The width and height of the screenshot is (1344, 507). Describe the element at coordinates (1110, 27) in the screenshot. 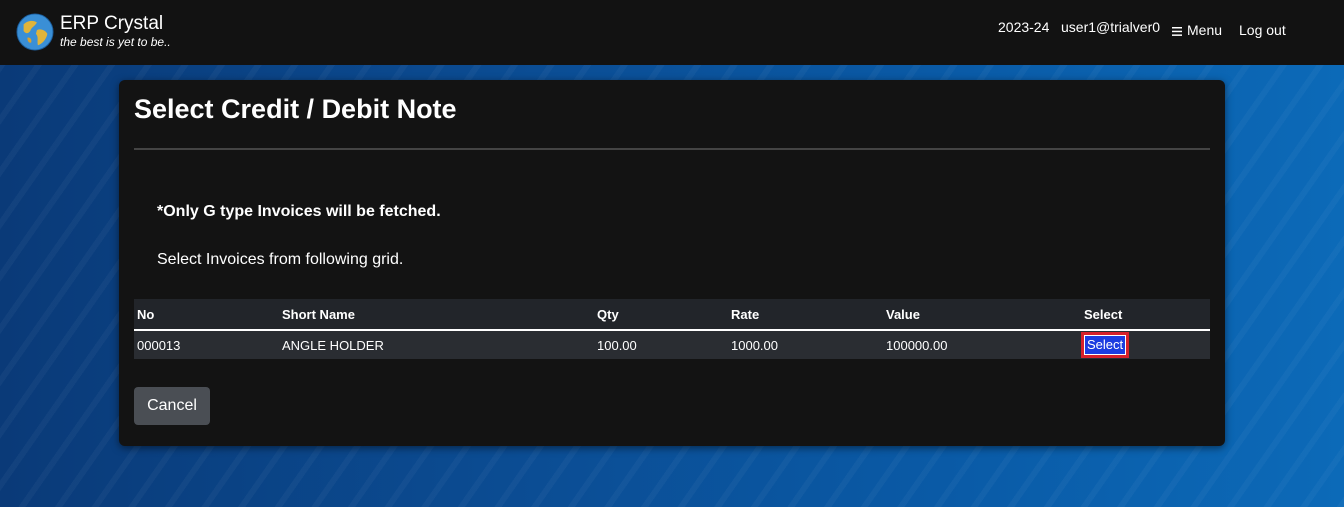

I see `user-name: user1@trialver0` at that location.